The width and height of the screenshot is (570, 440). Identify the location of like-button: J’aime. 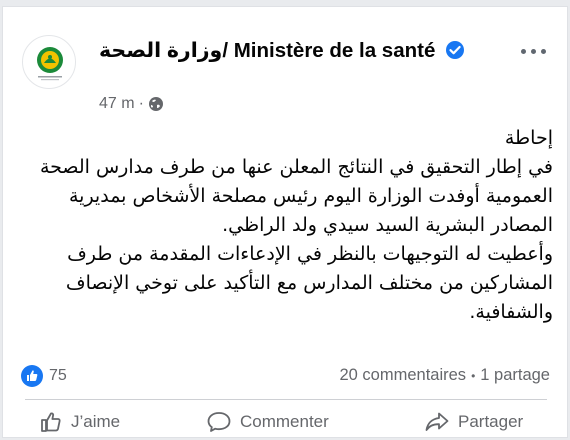
(79, 422).